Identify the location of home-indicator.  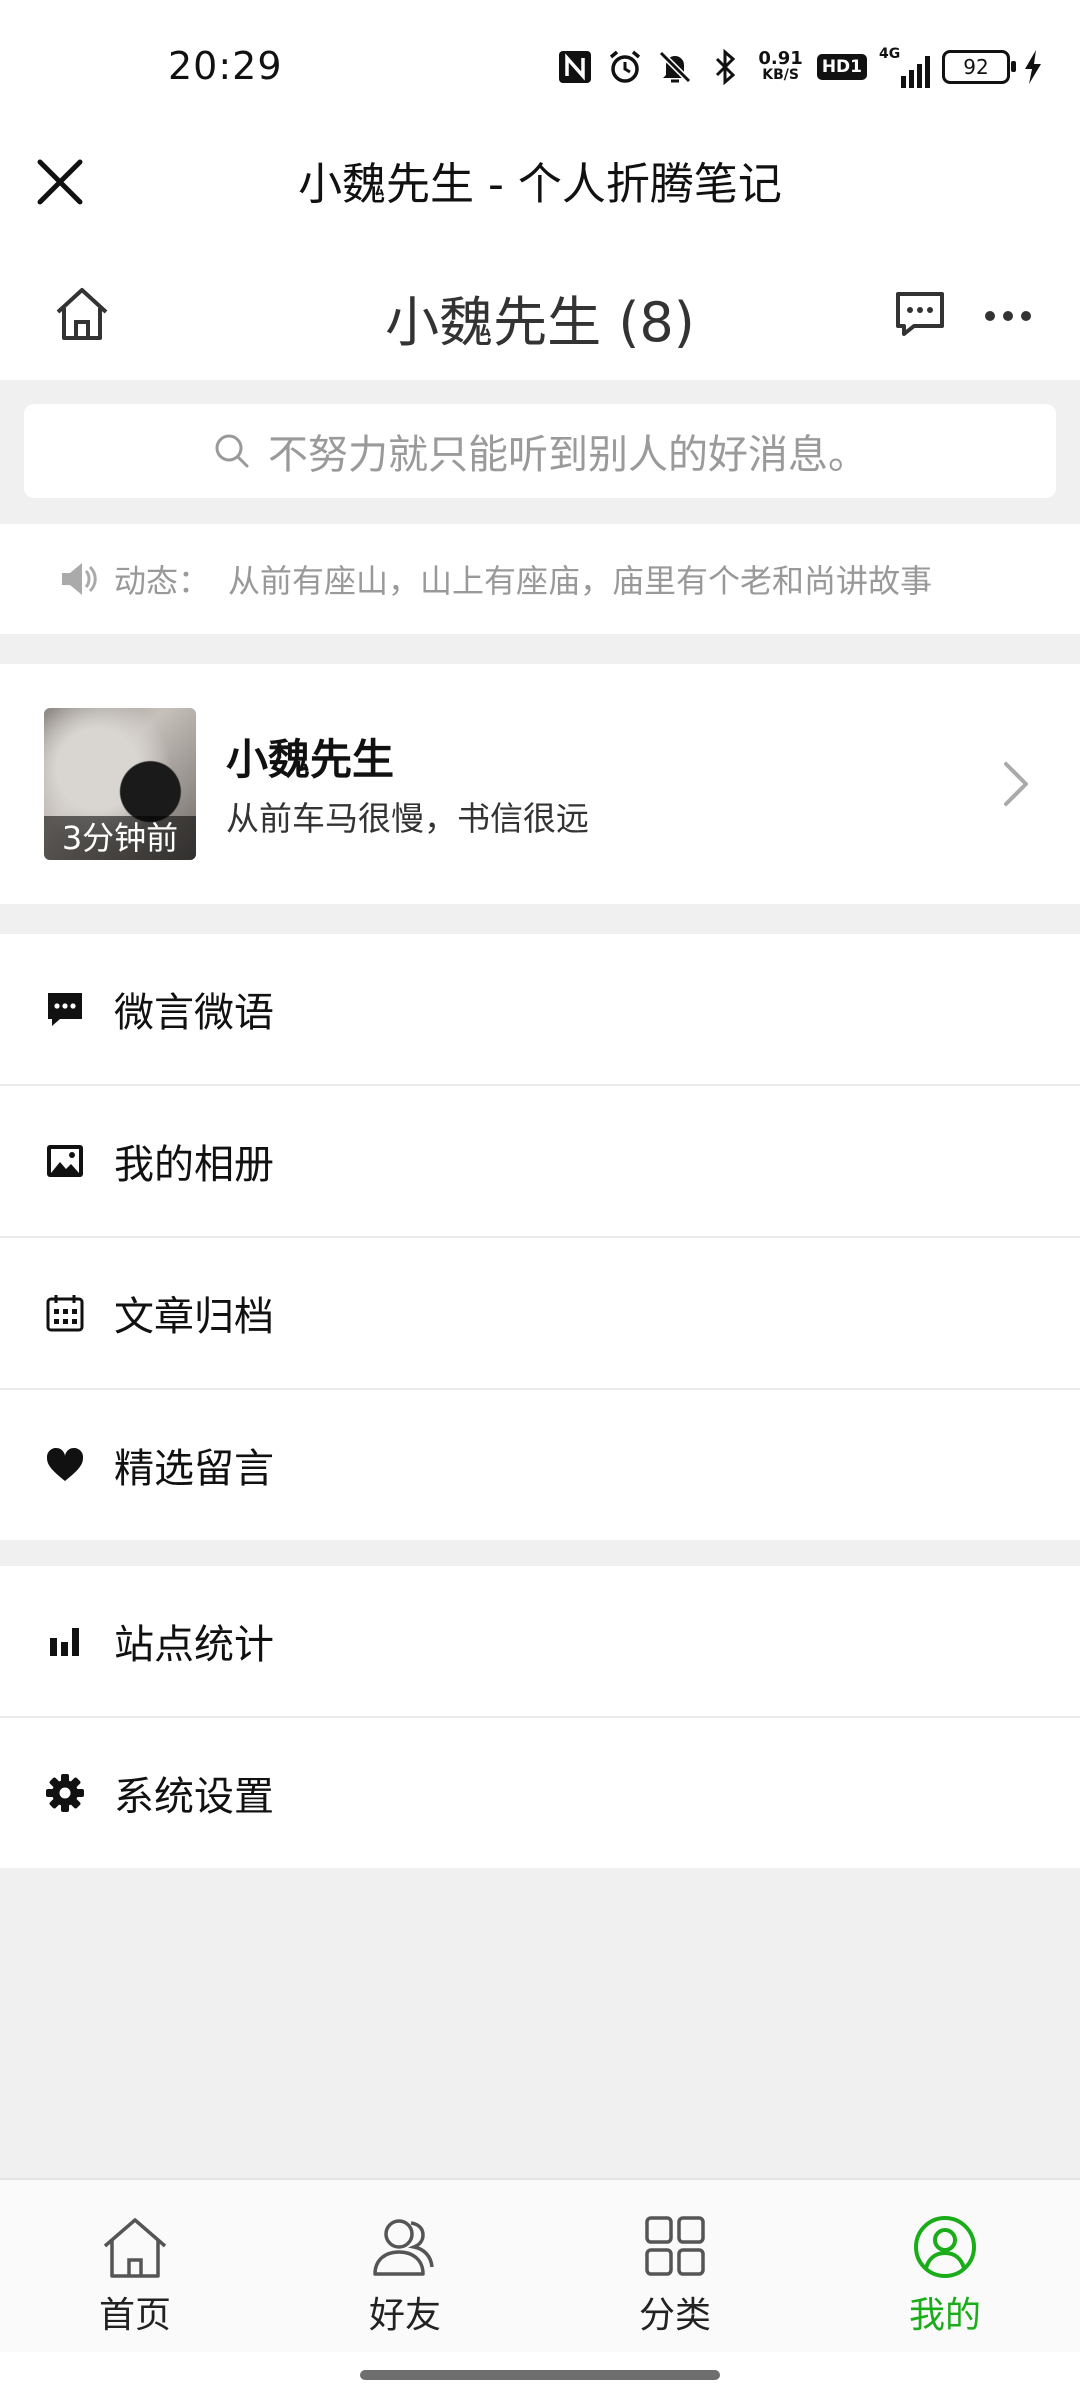
(540, 2375).